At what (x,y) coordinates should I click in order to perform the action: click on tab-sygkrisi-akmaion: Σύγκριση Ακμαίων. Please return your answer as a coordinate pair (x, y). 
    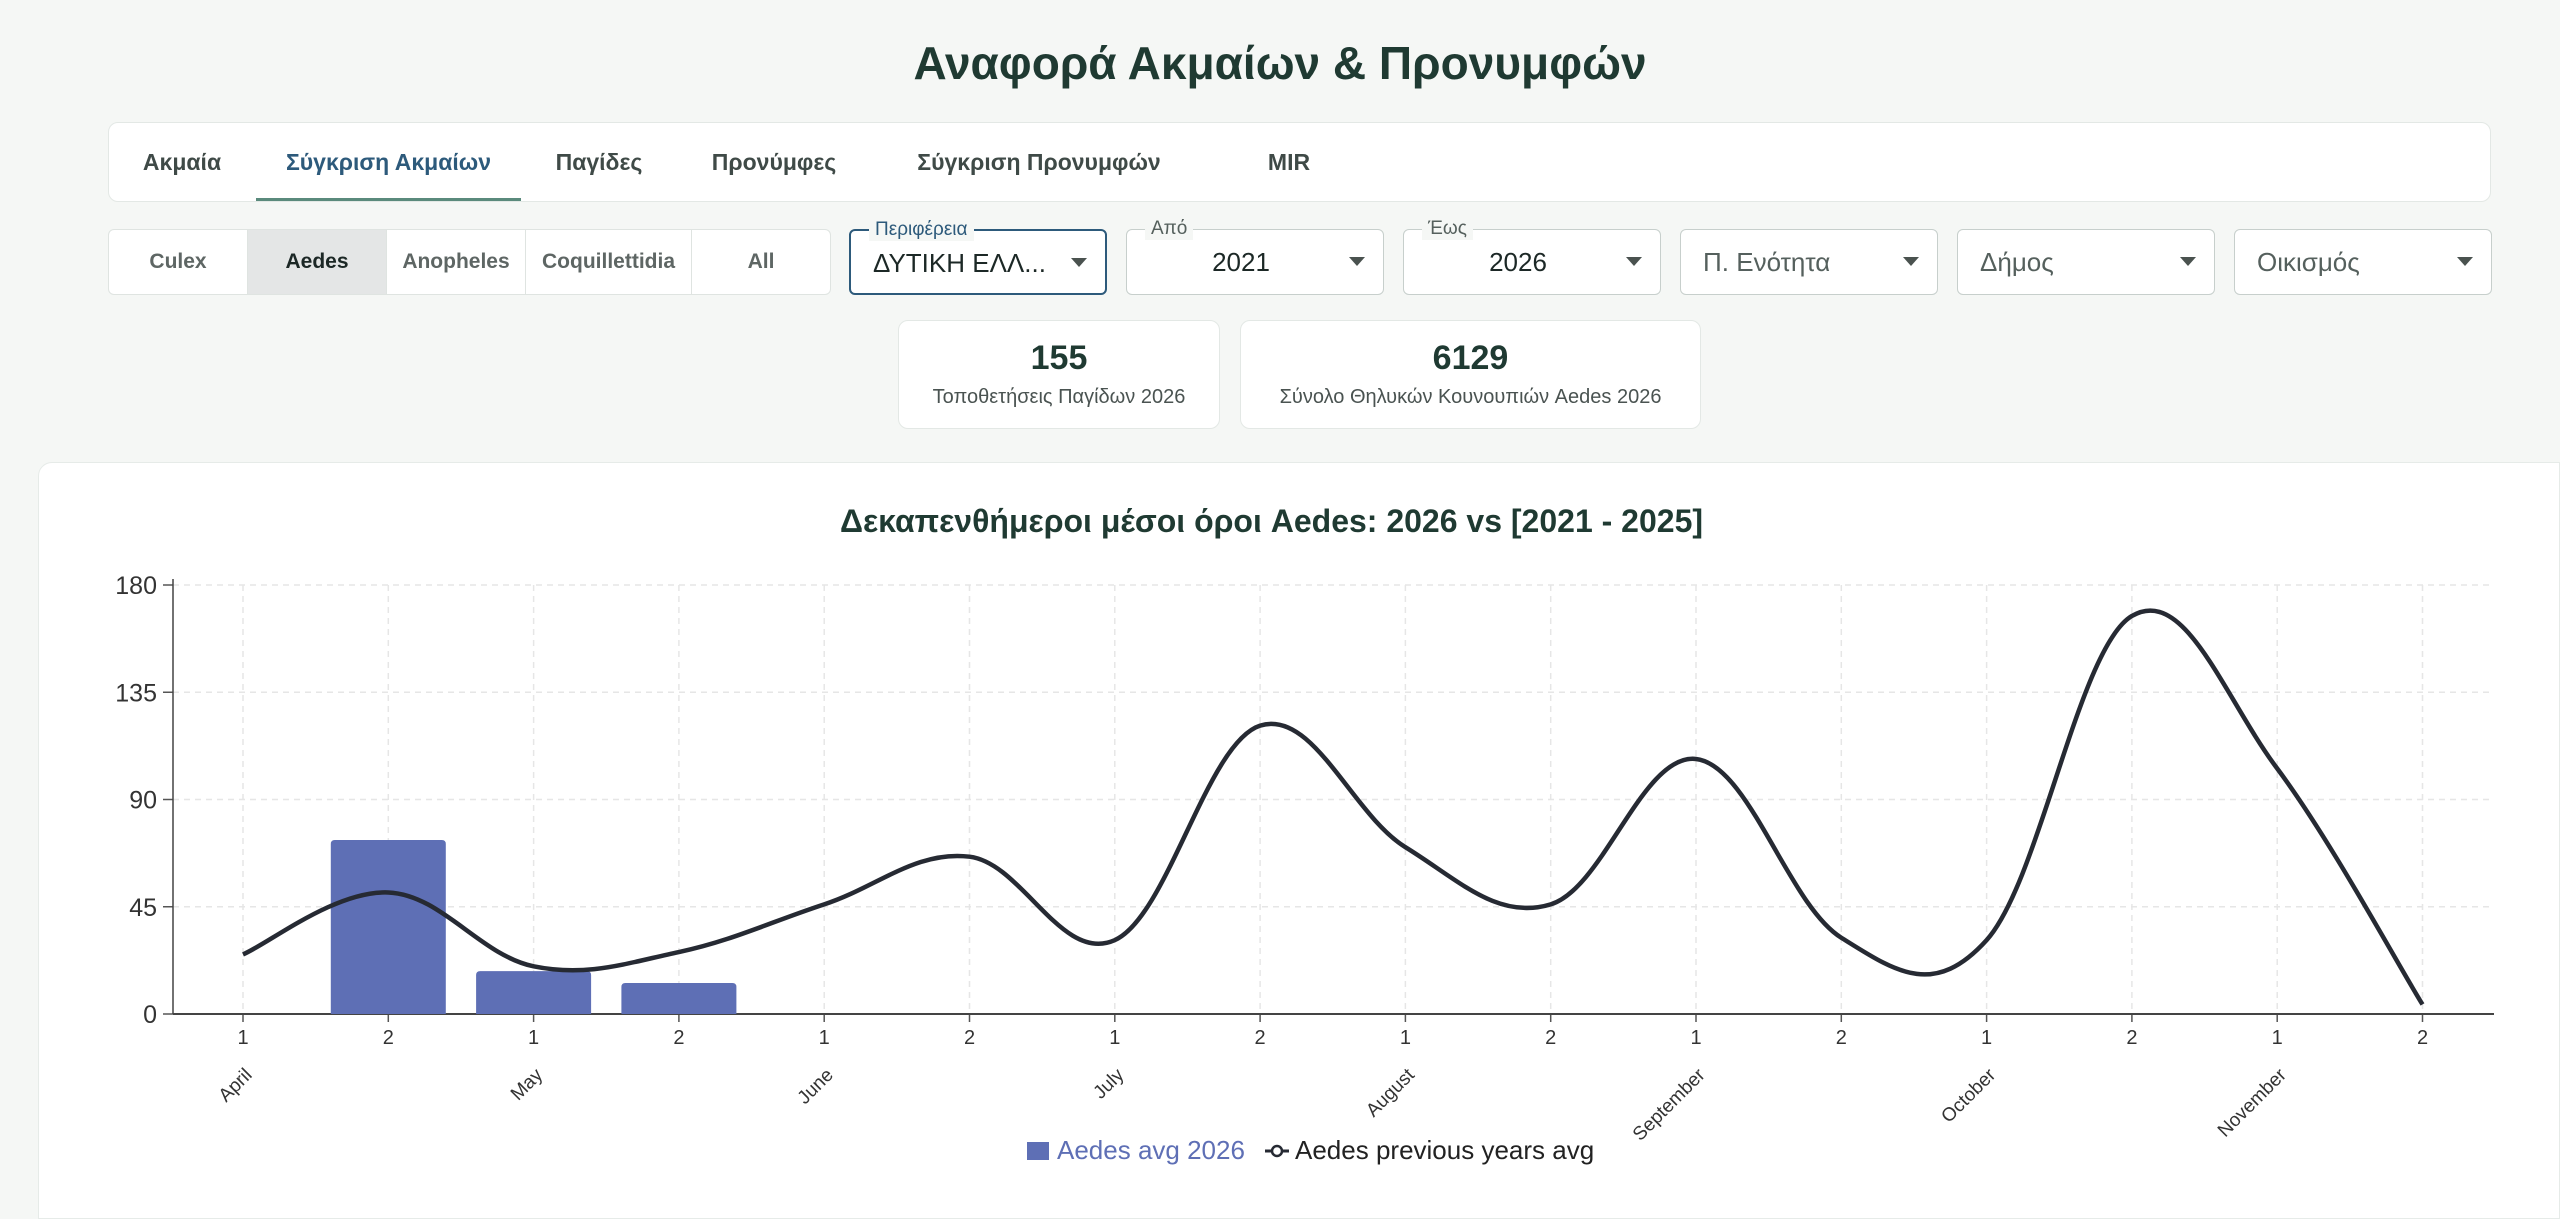
    Looking at the image, I should click on (388, 162).